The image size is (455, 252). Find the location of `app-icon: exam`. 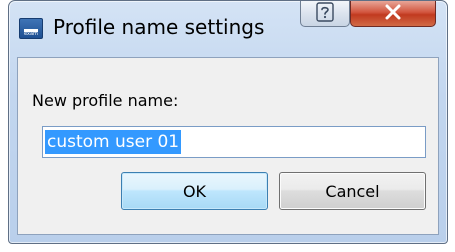

app-icon: exam is located at coordinates (31, 28).